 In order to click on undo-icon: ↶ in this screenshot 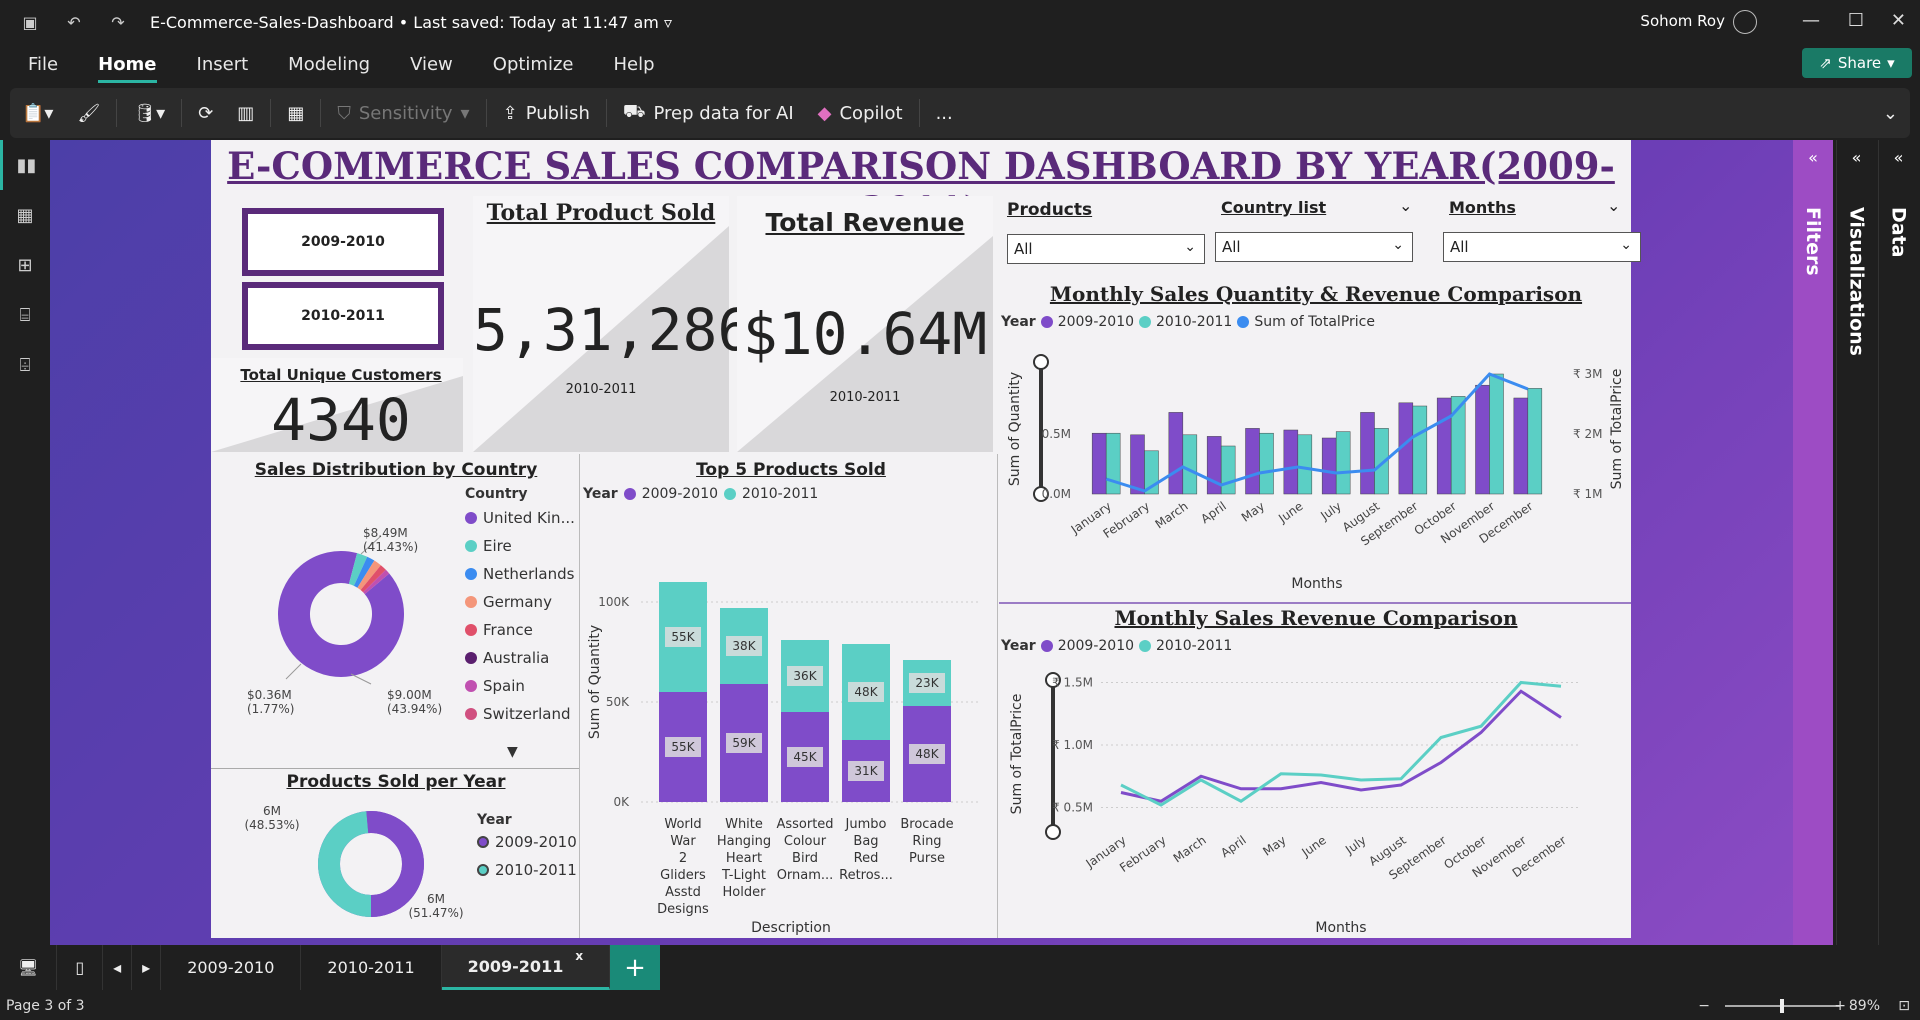, I will do `click(74, 22)`.